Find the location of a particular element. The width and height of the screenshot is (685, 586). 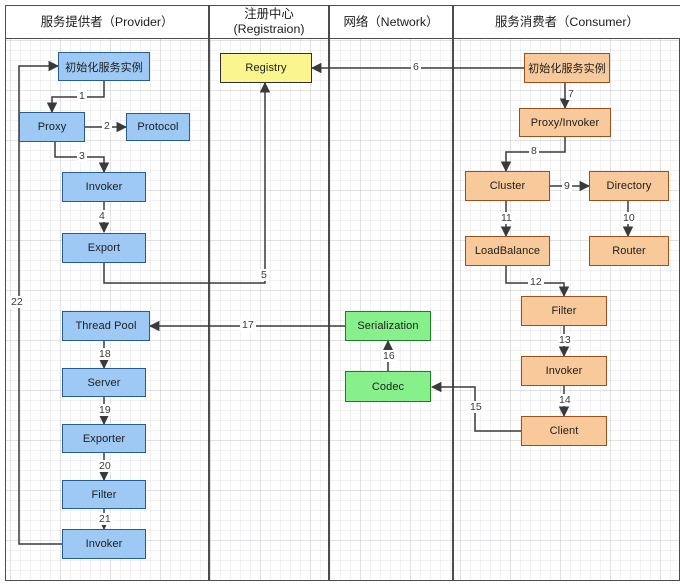

node-provider-init-label: 初始化服务实例 is located at coordinates (104, 67).